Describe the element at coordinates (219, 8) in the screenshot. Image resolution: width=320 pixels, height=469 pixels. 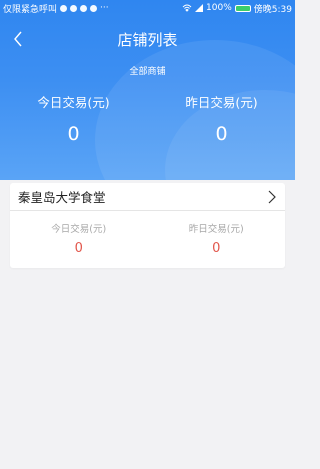
I see `battery-percent: 100%` at that location.